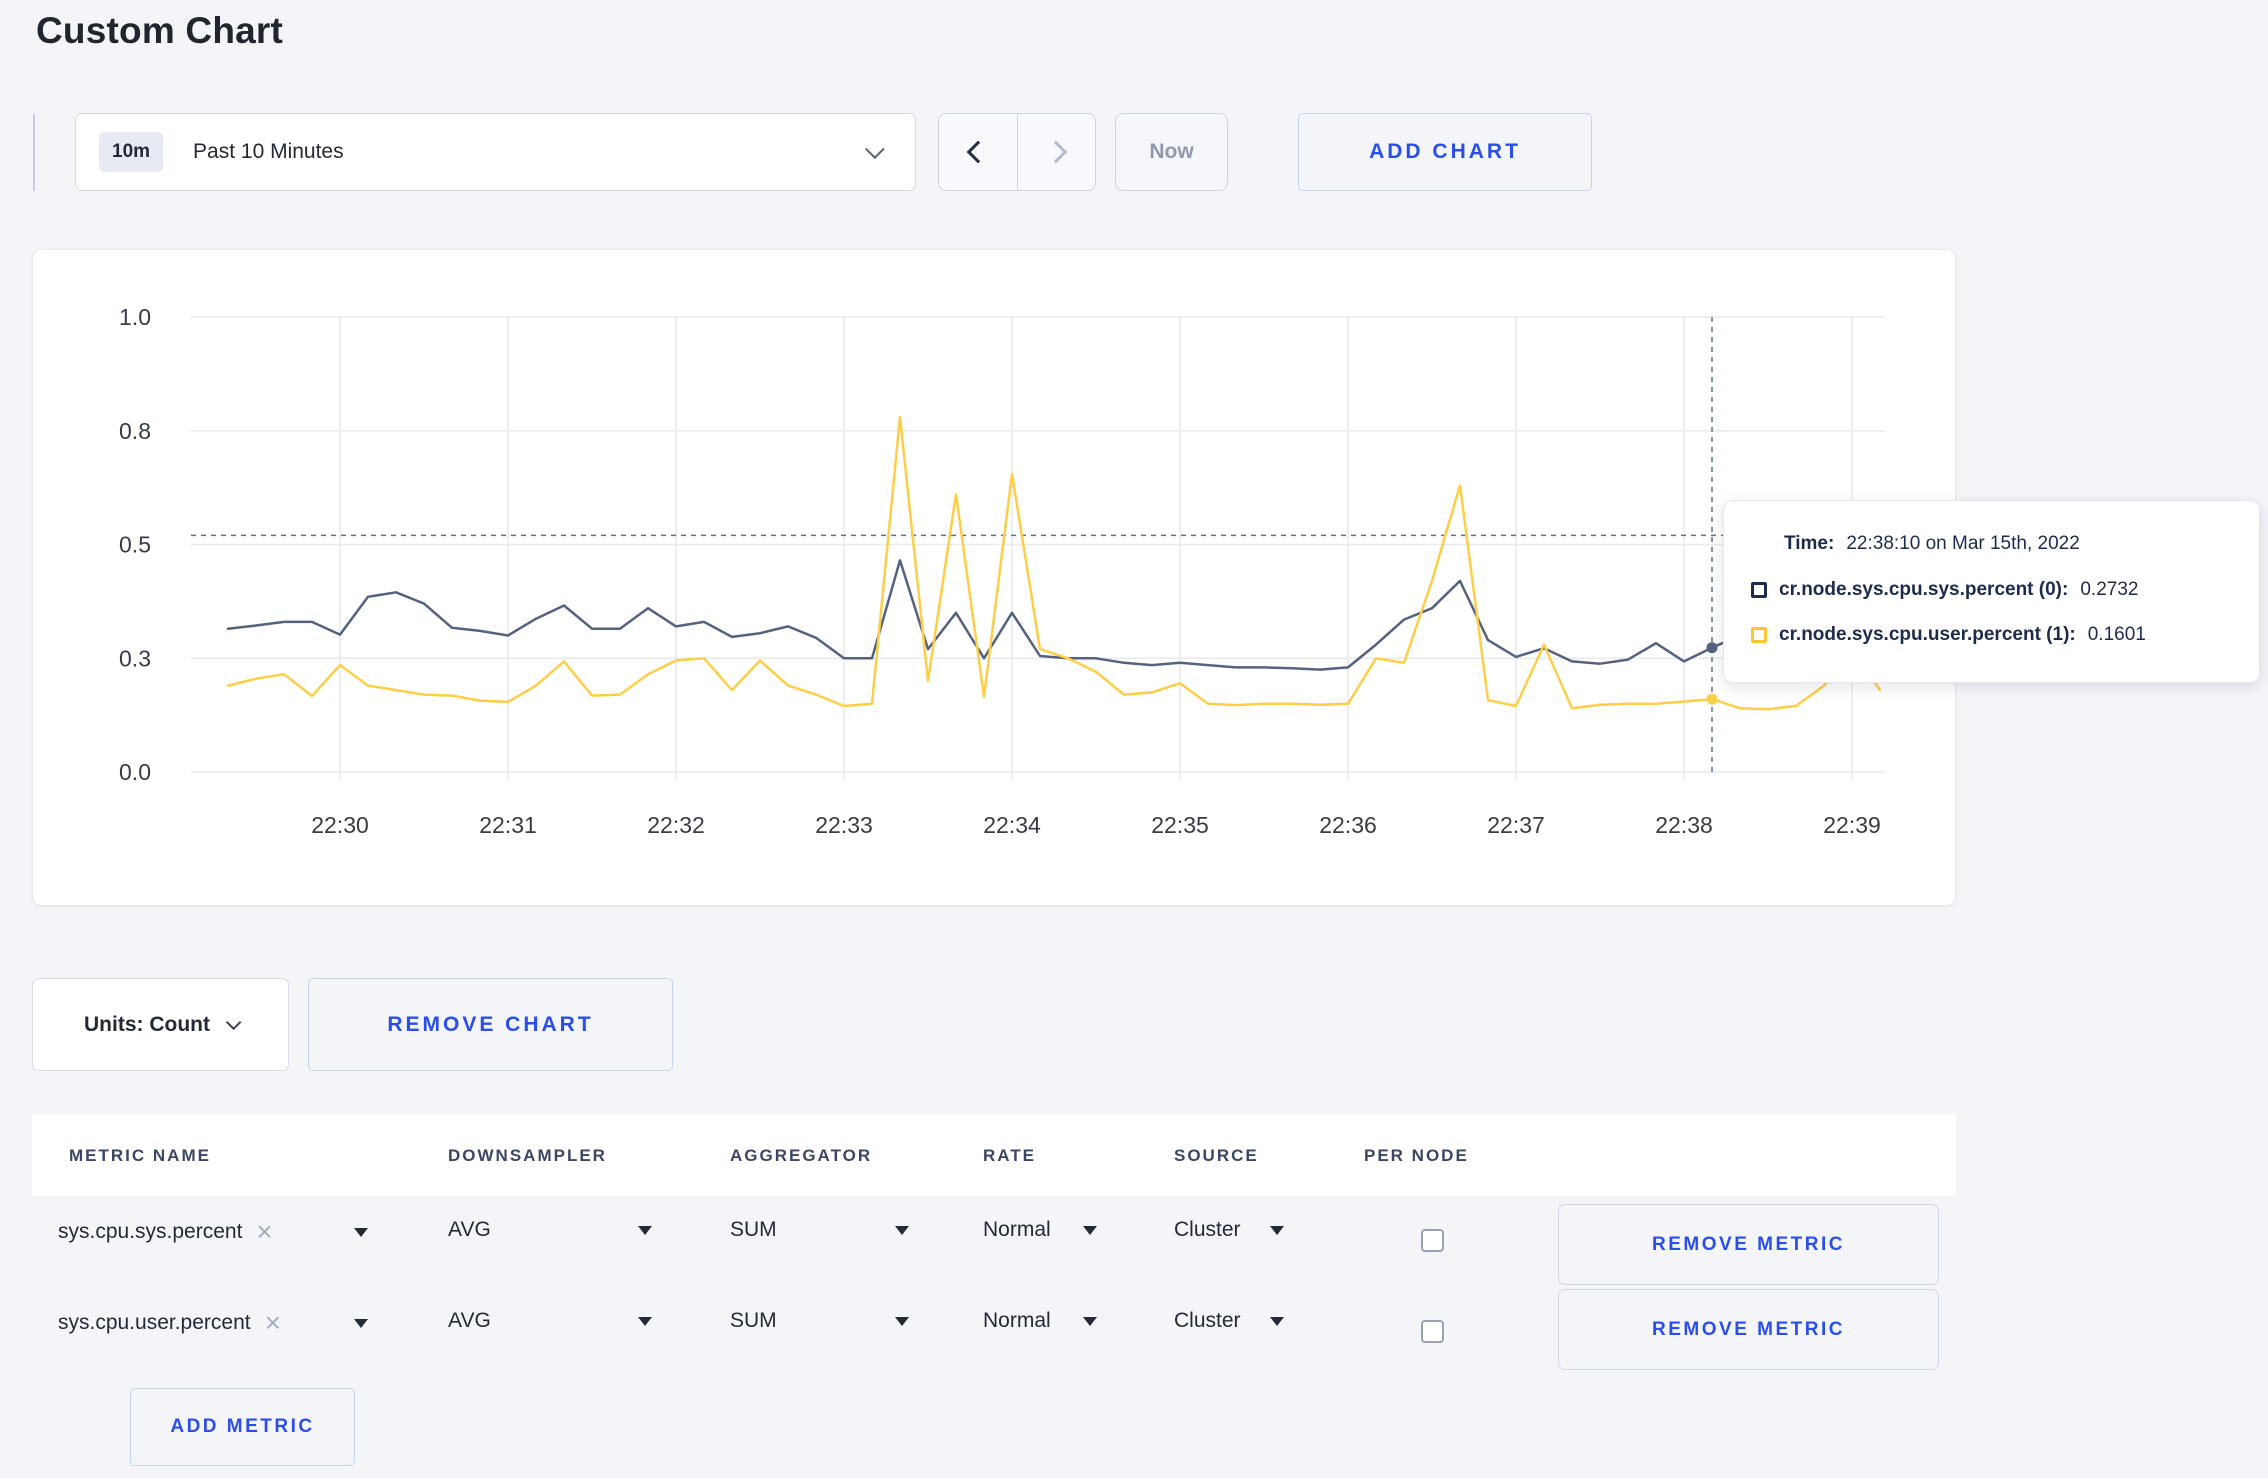 The image size is (2268, 1478). What do you see at coordinates (1180, 825) in the screenshot?
I see `x-axis-tick-label: 22:35` at bounding box center [1180, 825].